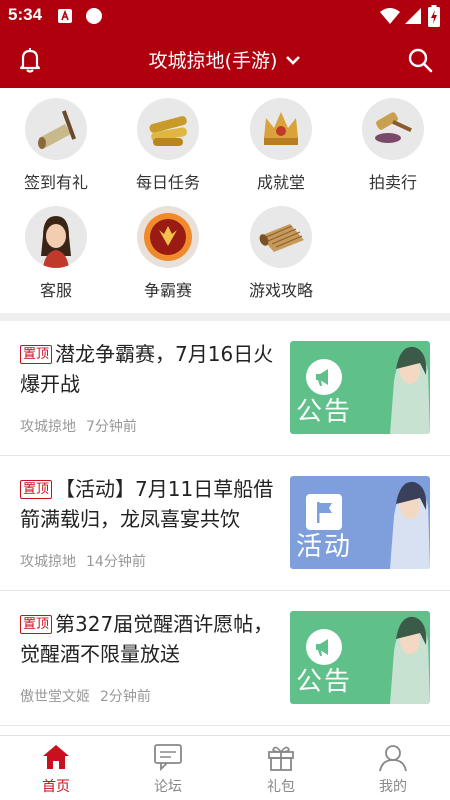 This screenshot has width=450, height=800. What do you see at coordinates (392, 182) in the screenshot?
I see `quick-item-label: 拍卖行` at bounding box center [392, 182].